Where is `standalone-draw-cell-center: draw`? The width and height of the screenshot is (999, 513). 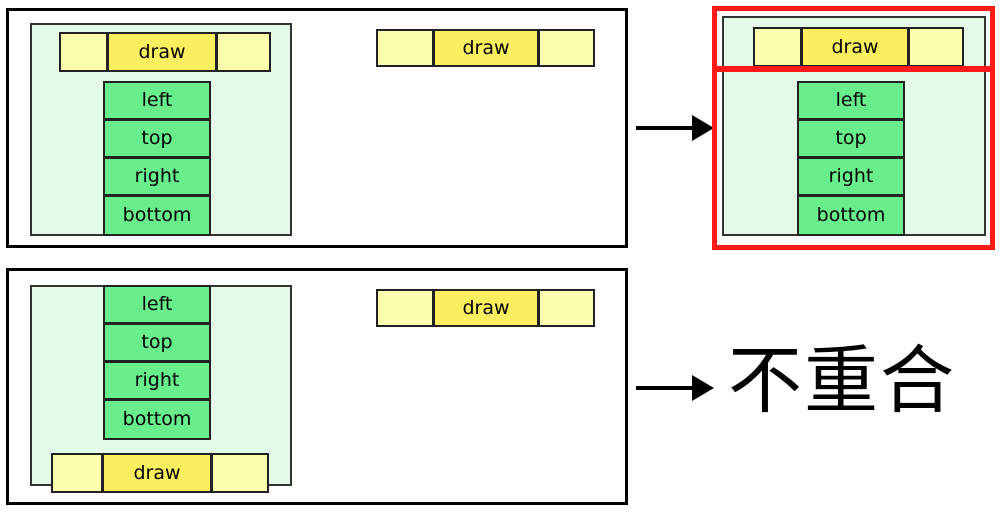
standalone-draw-cell-center: draw is located at coordinates (486, 48).